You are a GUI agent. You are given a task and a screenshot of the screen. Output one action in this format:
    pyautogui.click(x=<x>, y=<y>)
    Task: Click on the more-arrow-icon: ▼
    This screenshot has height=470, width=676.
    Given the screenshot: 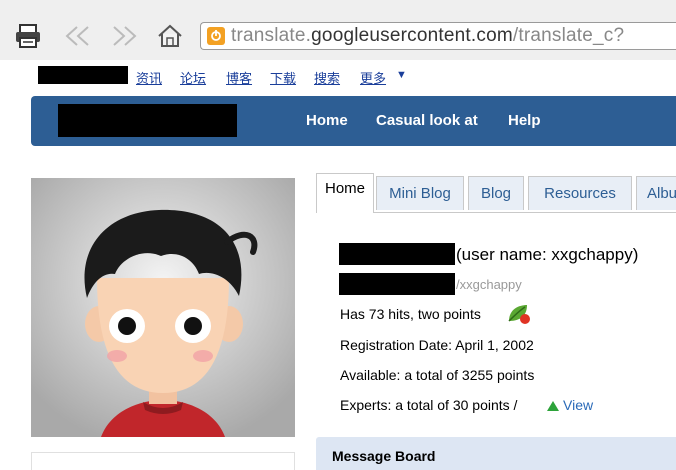 What is the action you would take?
    pyautogui.click(x=401, y=75)
    